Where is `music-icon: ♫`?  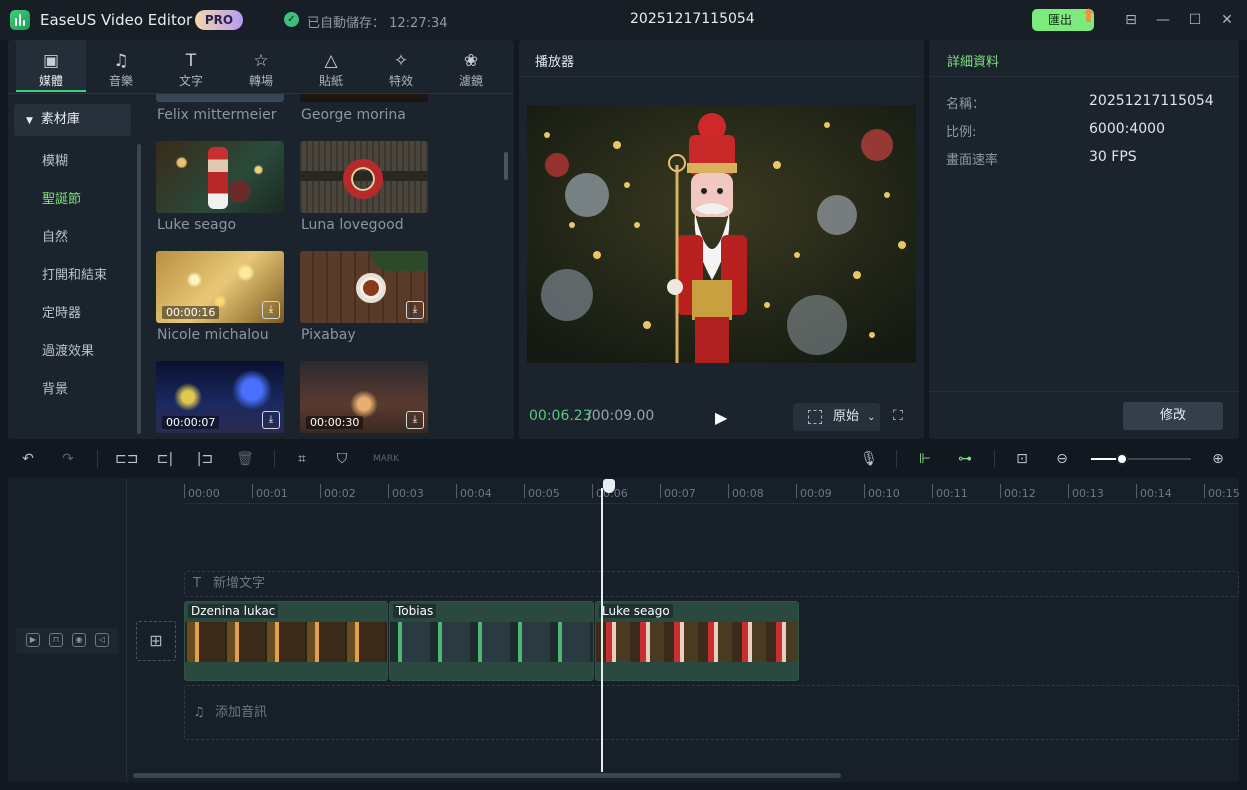
music-icon: ♫ is located at coordinates (121, 61).